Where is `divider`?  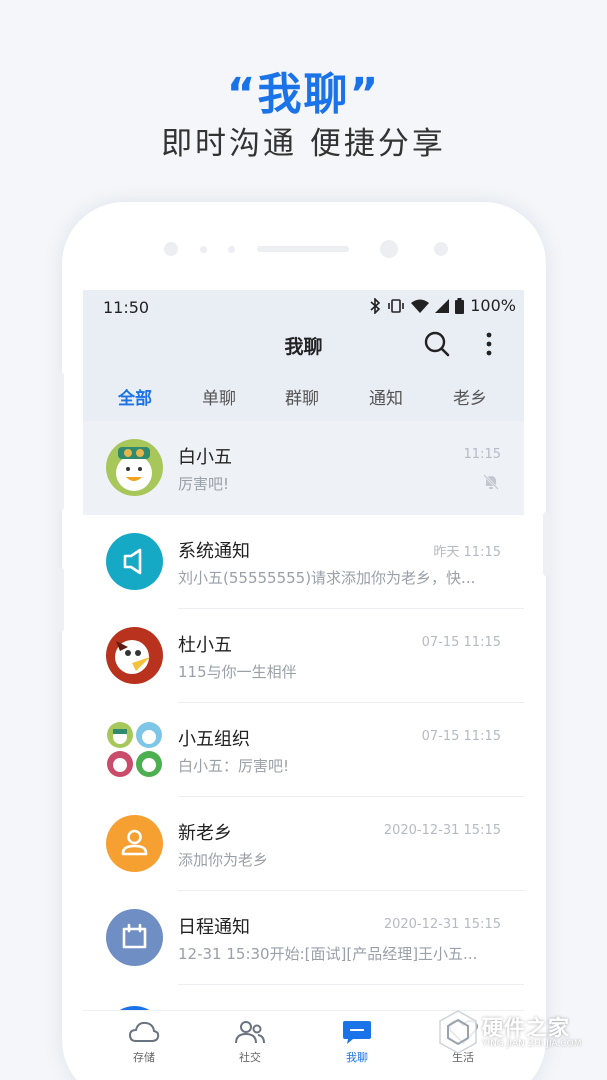
divider is located at coordinates (351, 984).